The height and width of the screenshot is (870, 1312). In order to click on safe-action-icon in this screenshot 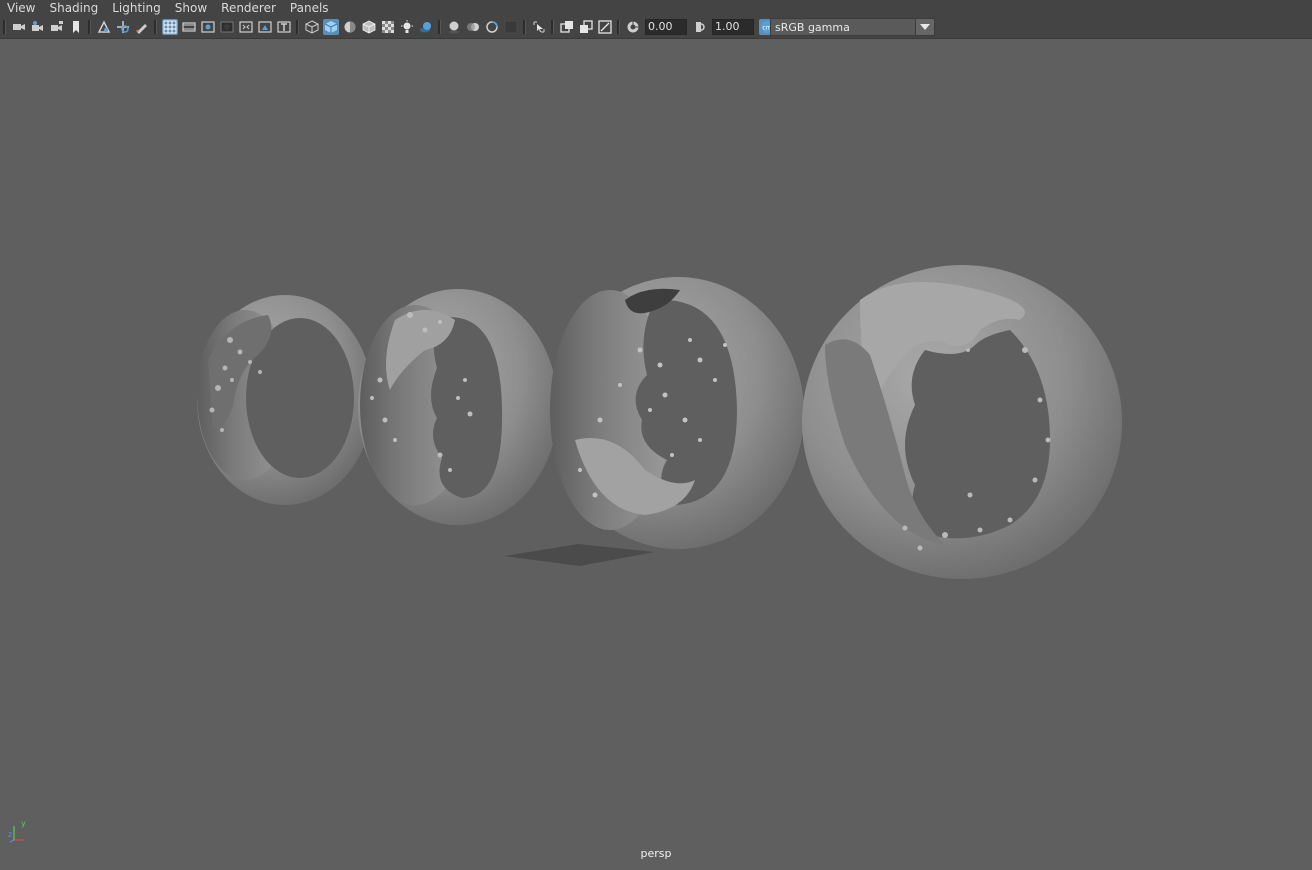, I will do `click(265, 27)`.